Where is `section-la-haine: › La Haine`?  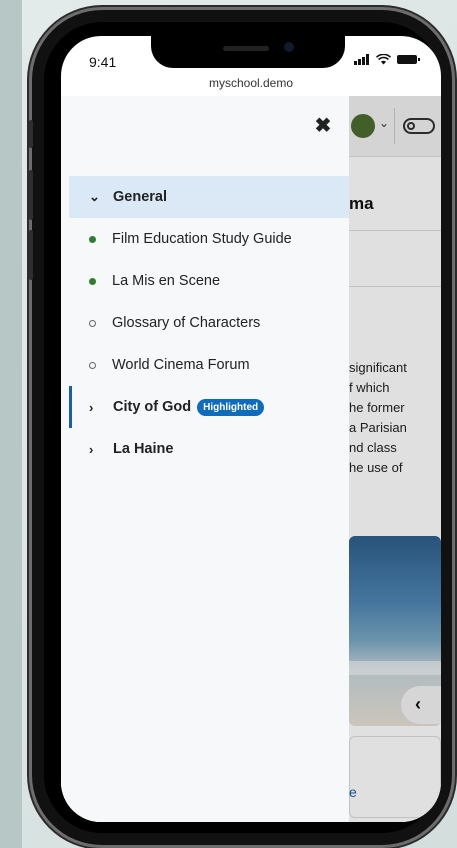 section-la-haine: › La Haine is located at coordinates (205, 449).